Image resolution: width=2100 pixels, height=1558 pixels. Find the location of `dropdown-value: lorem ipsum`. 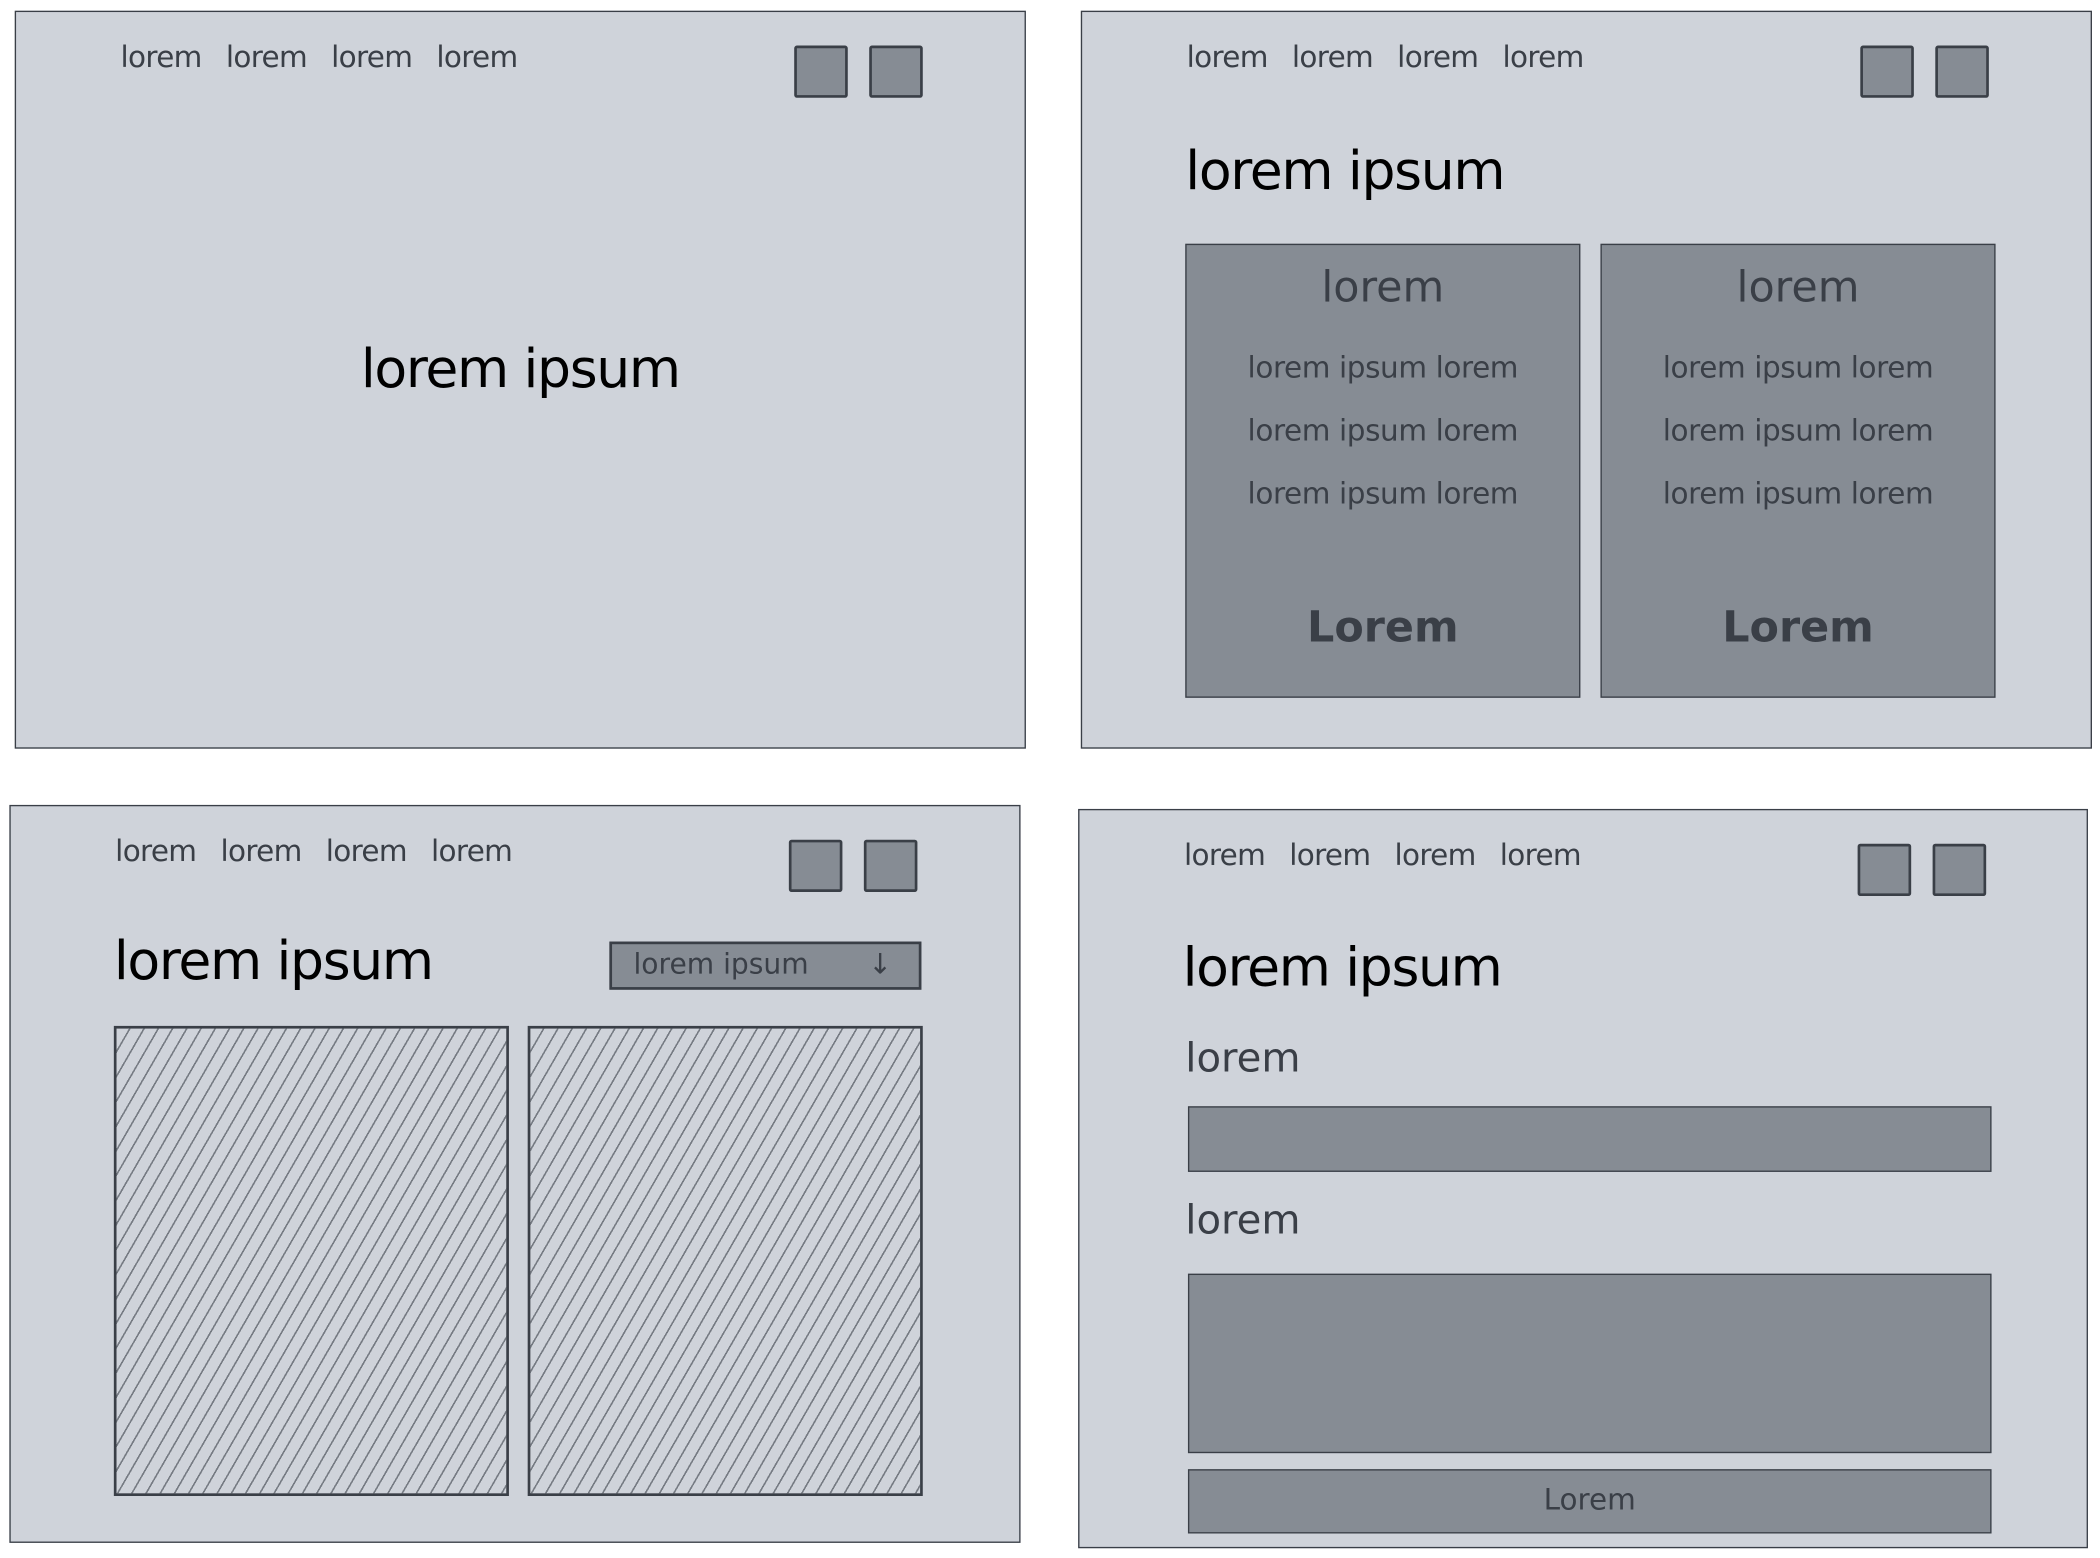

dropdown-value: lorem ipsum is located at coordinates (721, 964).